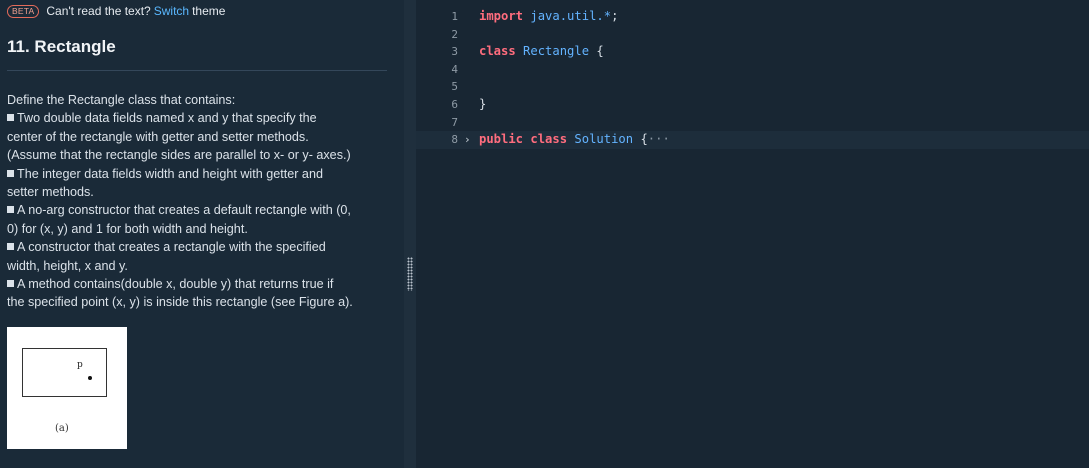 The width and height of the screenshot is (1089, 468). I want to click on code-text: public class Solution {···, so click(574, 140).